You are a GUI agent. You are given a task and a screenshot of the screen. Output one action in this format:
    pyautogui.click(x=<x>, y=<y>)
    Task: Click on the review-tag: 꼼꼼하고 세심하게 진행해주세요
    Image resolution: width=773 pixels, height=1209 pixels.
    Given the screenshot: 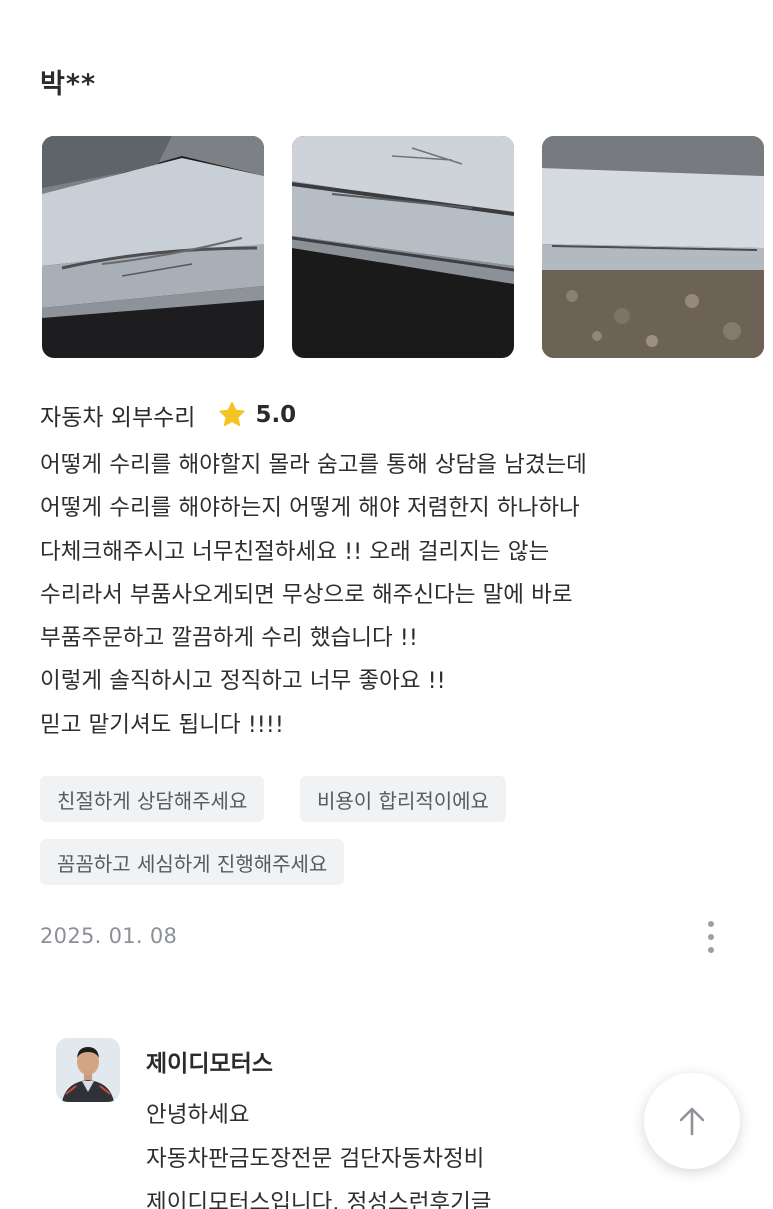 What is the action you would take?
    pyautogui.click(x=192, y=862)
    